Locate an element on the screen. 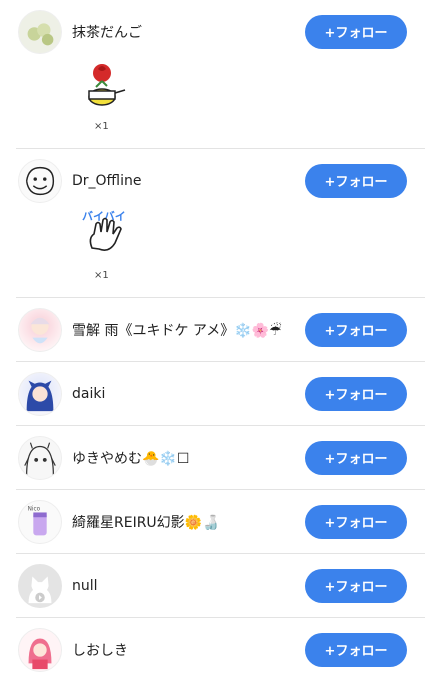 This screenshot has height=680, width=425. username: Dr_Offline is located at coordinates (188, 181).